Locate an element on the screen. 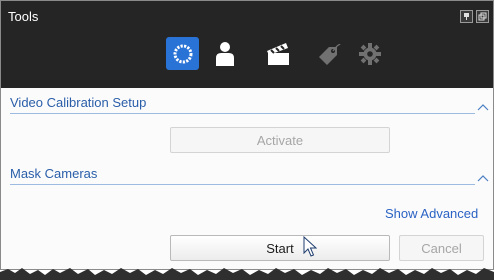  gear-icon is located at coordinates (369, 53).